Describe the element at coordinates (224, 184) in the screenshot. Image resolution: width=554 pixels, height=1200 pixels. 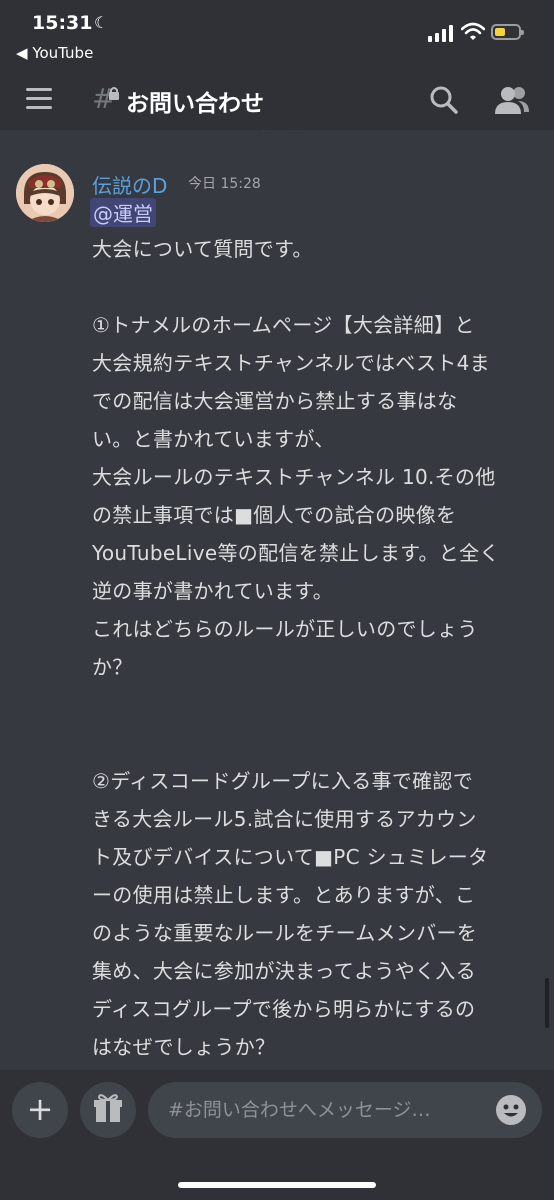
I see `message-timestamp: 今日 15:28` at that location.